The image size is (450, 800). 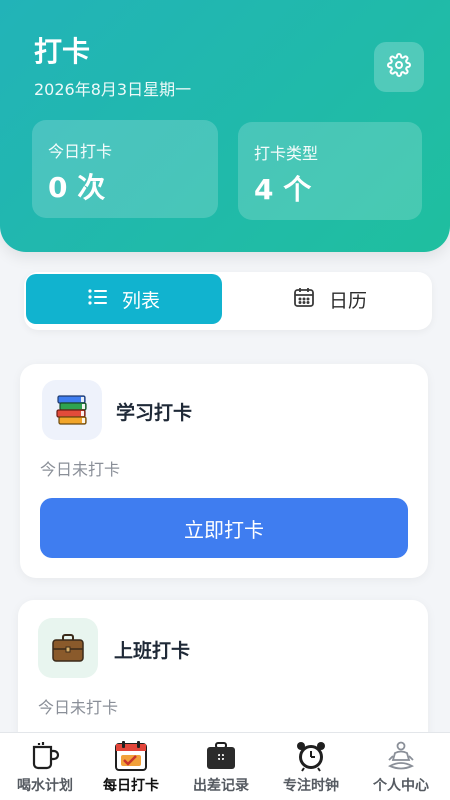 What do you see at coordinates (131, 756) in the screenshot?
I see `calendar-check-icon` at bounding box center [131, 756].